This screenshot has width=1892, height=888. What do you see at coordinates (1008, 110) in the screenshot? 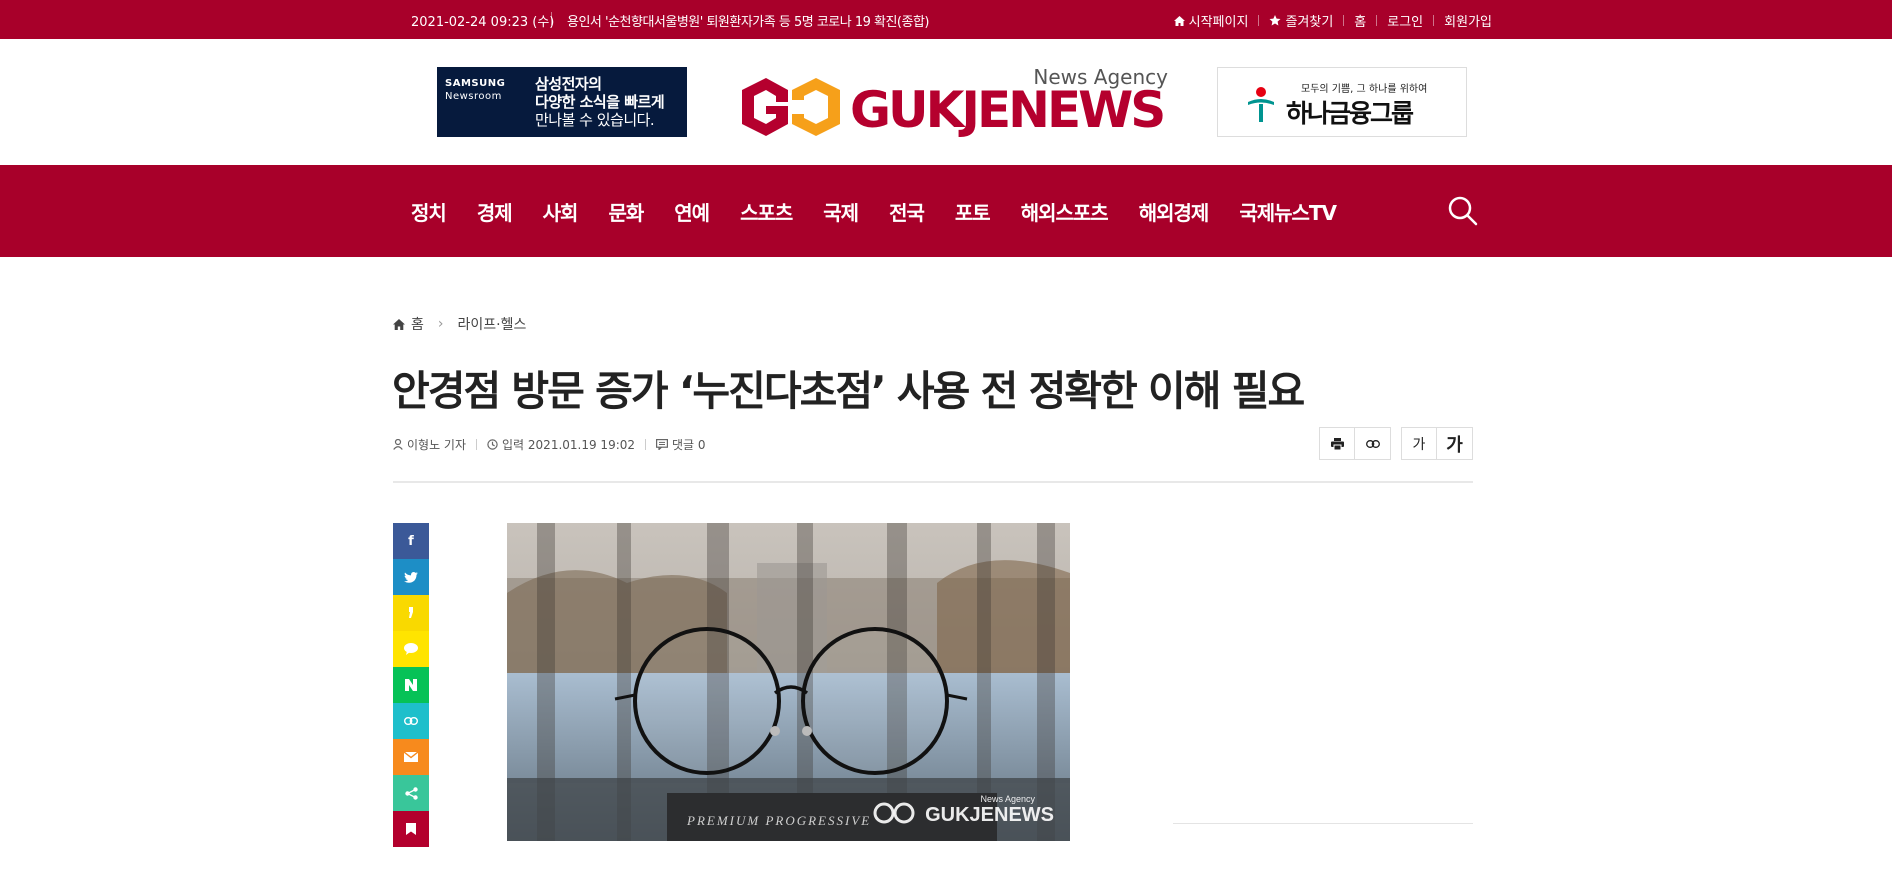
I see `logo-wordmark: GUKJENEWS` at bounding box center [1008, 110].